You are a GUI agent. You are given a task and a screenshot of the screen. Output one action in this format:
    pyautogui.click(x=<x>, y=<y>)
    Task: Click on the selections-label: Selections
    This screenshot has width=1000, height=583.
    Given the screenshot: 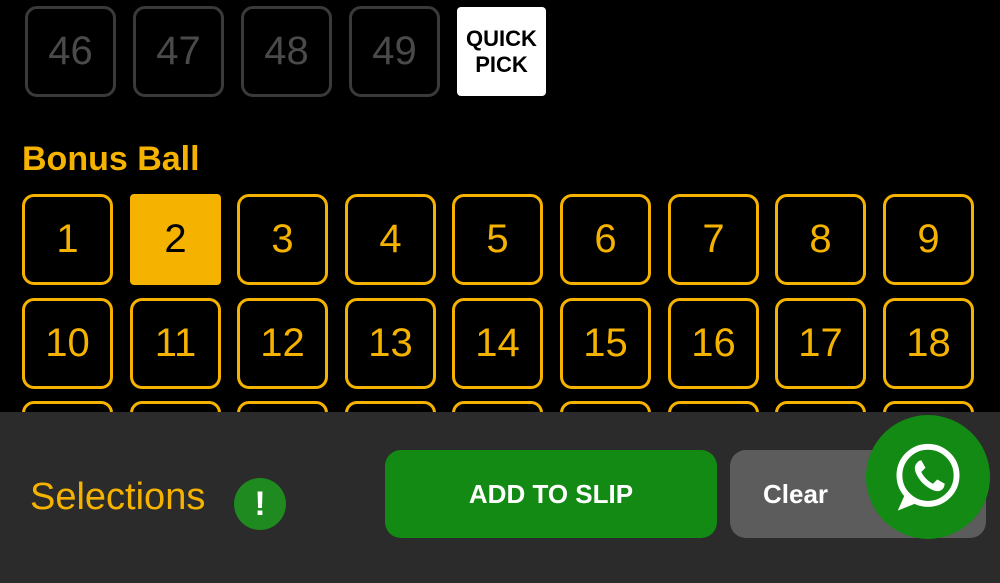 What is the action you would take?
    pyautogui.click(x=118, y=497)
    